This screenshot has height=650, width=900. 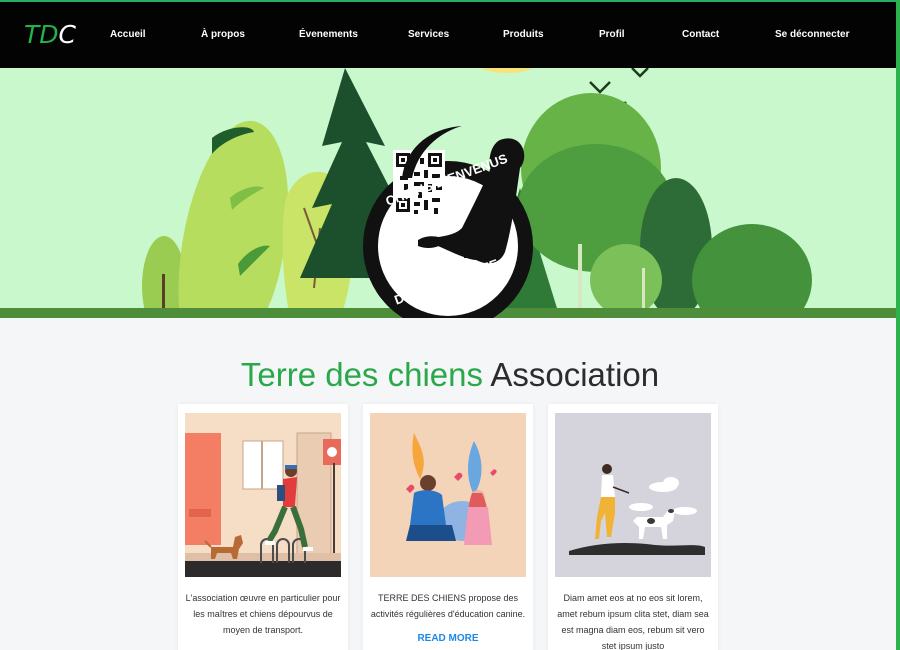 What do you see at coordinates (523, 34) in the screenshot?
I see `nav-item-produits: Produits` at bounding box center [523, 34].